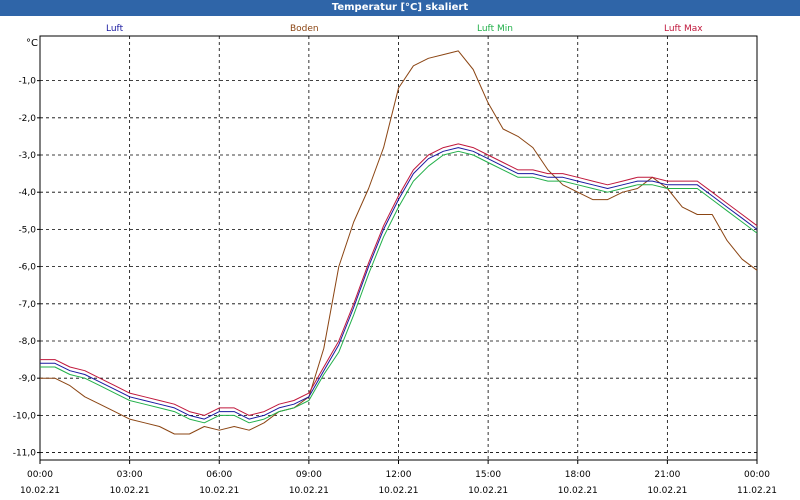 This screenshot has height=500, width=800. Describe the element at coordinates (25, 454) in the screenshot. I see `y-tick-label: -11,0` at that location.